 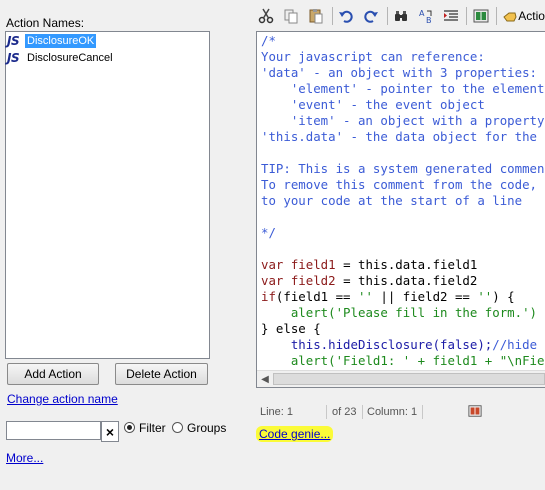 What do you see at coordinates (422, 13) in the screenshot?
I see `svg-text: A` at bounding box center [422, 13].